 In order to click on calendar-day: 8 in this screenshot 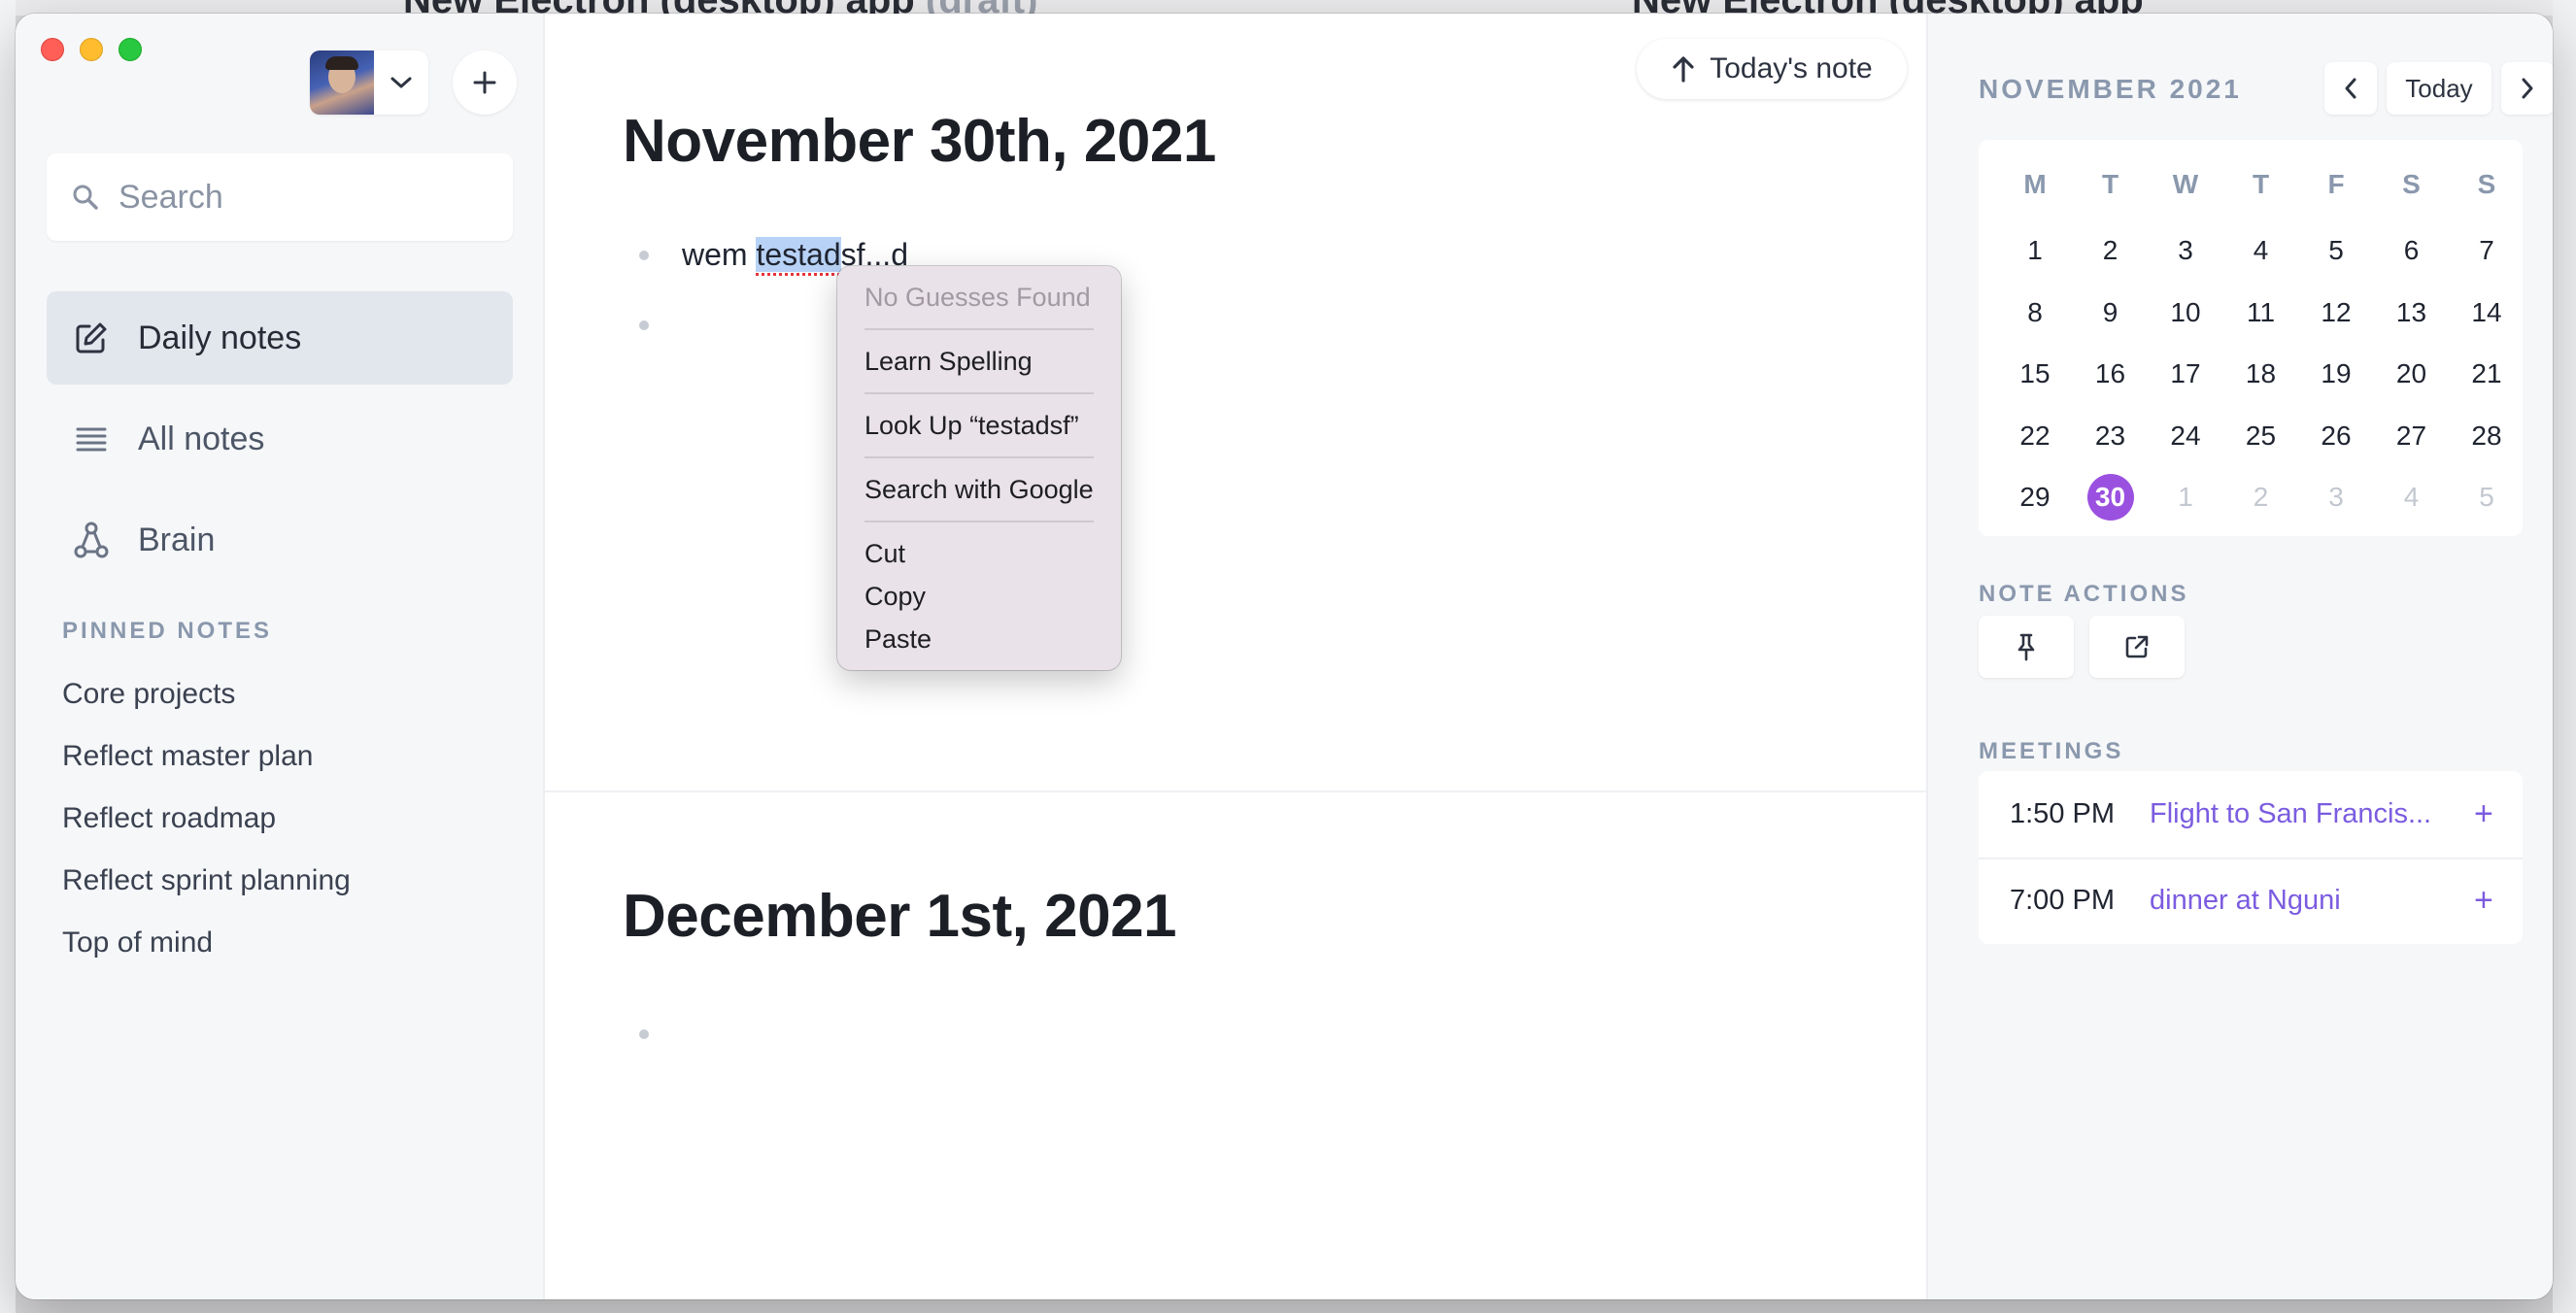, I will do `click(2035, 312)`.